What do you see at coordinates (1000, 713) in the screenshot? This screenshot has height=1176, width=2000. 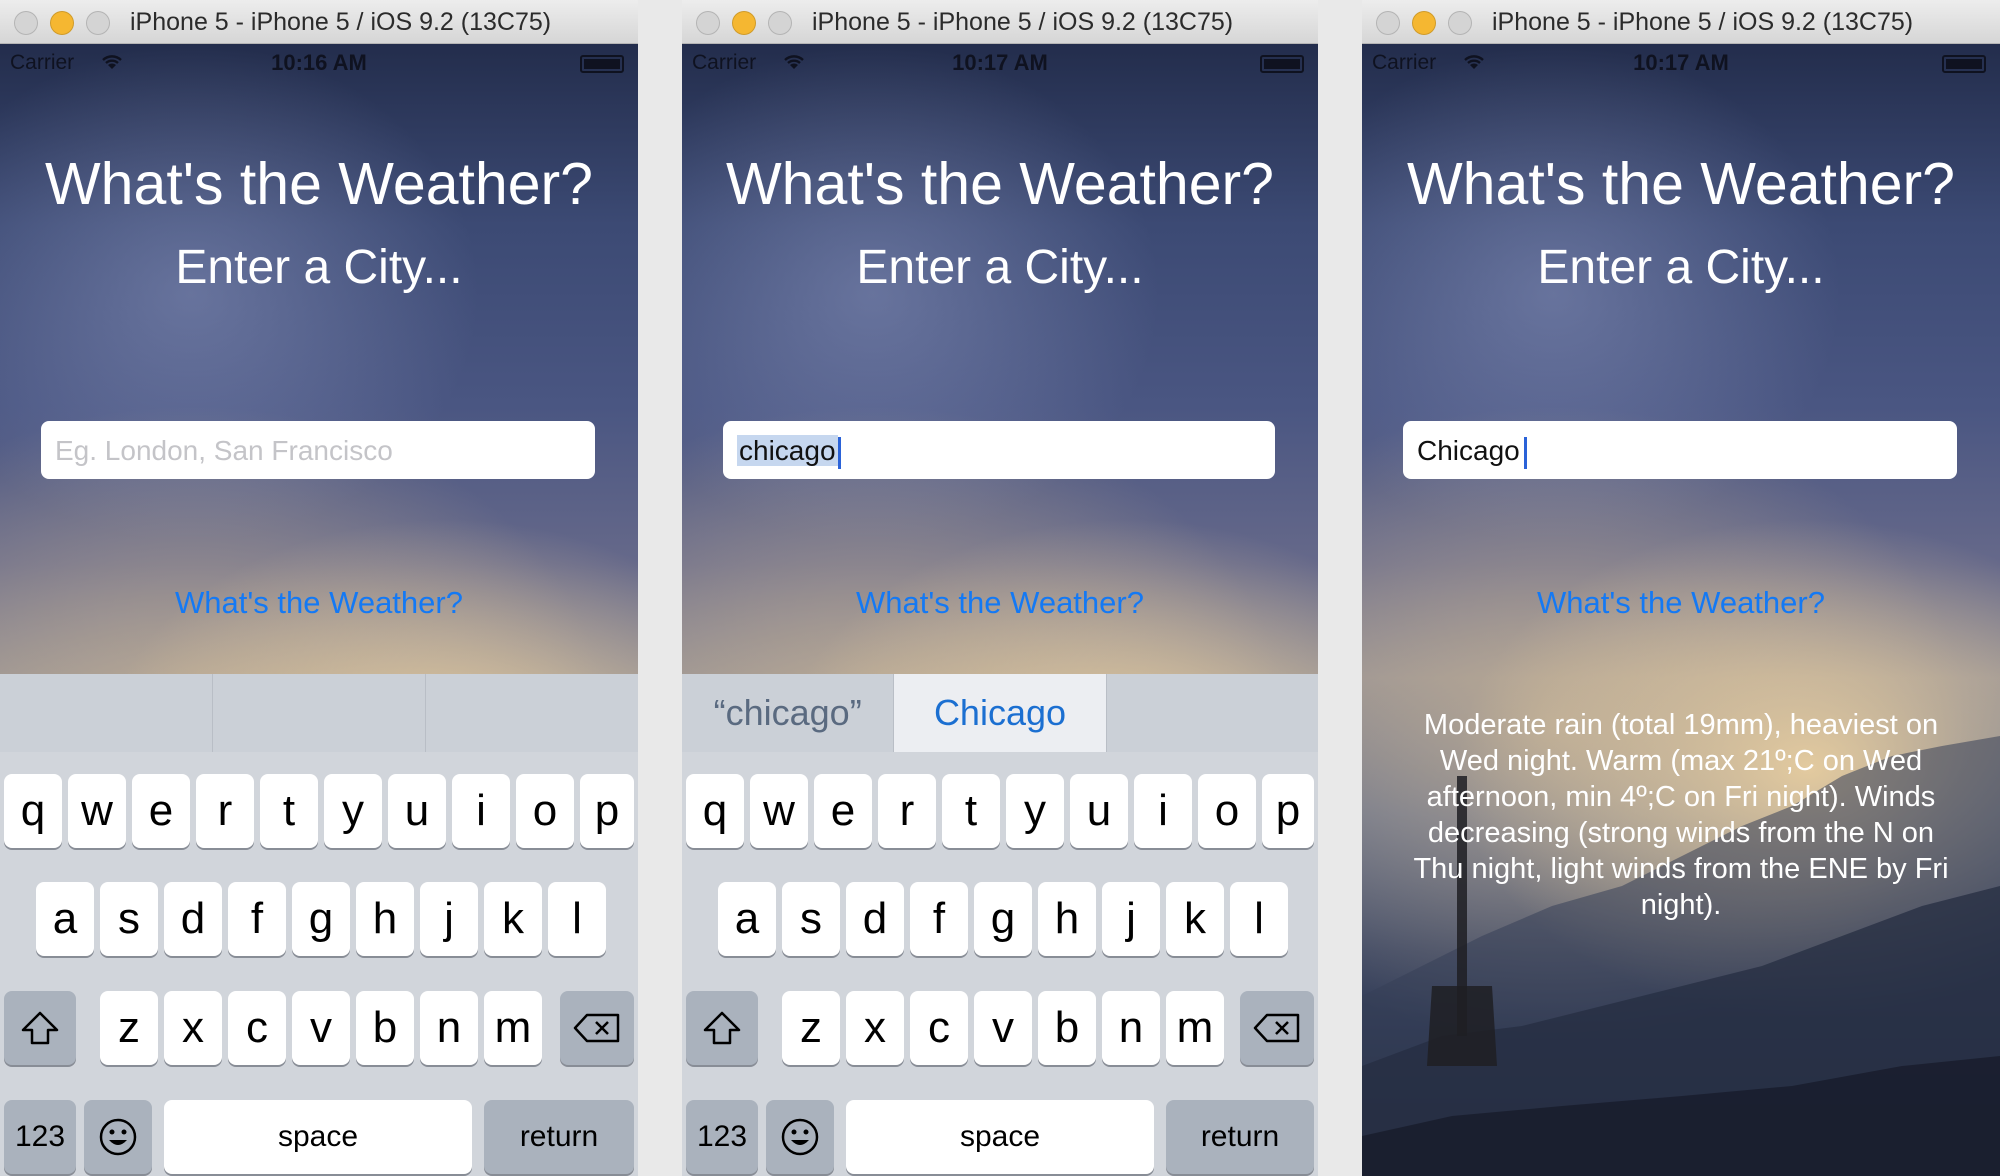 I see `suggestion-2: Chicago` at bounding box center [1000, 713].